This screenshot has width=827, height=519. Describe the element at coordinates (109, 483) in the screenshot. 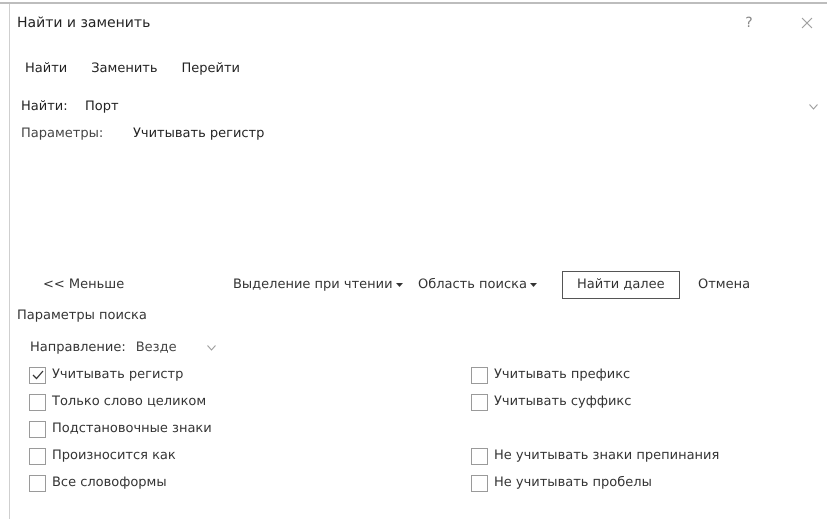

I see `checkbox-label: Все словоформы` at that location.